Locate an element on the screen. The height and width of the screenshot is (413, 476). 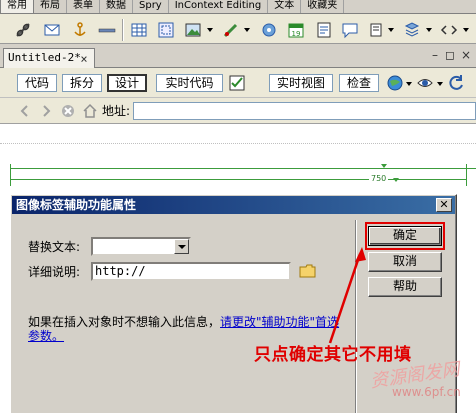
long-description-label: 详细说明: is located at coordinates (54, 272).